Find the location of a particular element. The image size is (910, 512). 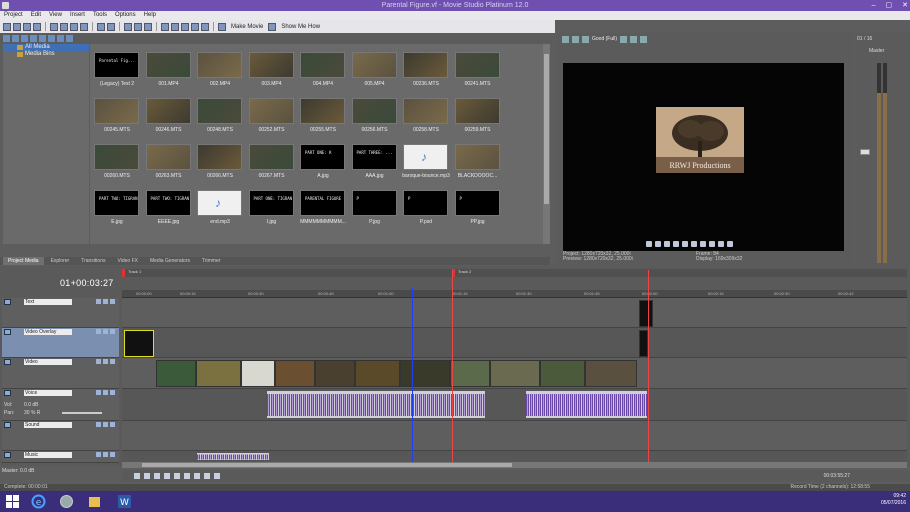

scrollbar-thumb is located at coordinates (327, 465).